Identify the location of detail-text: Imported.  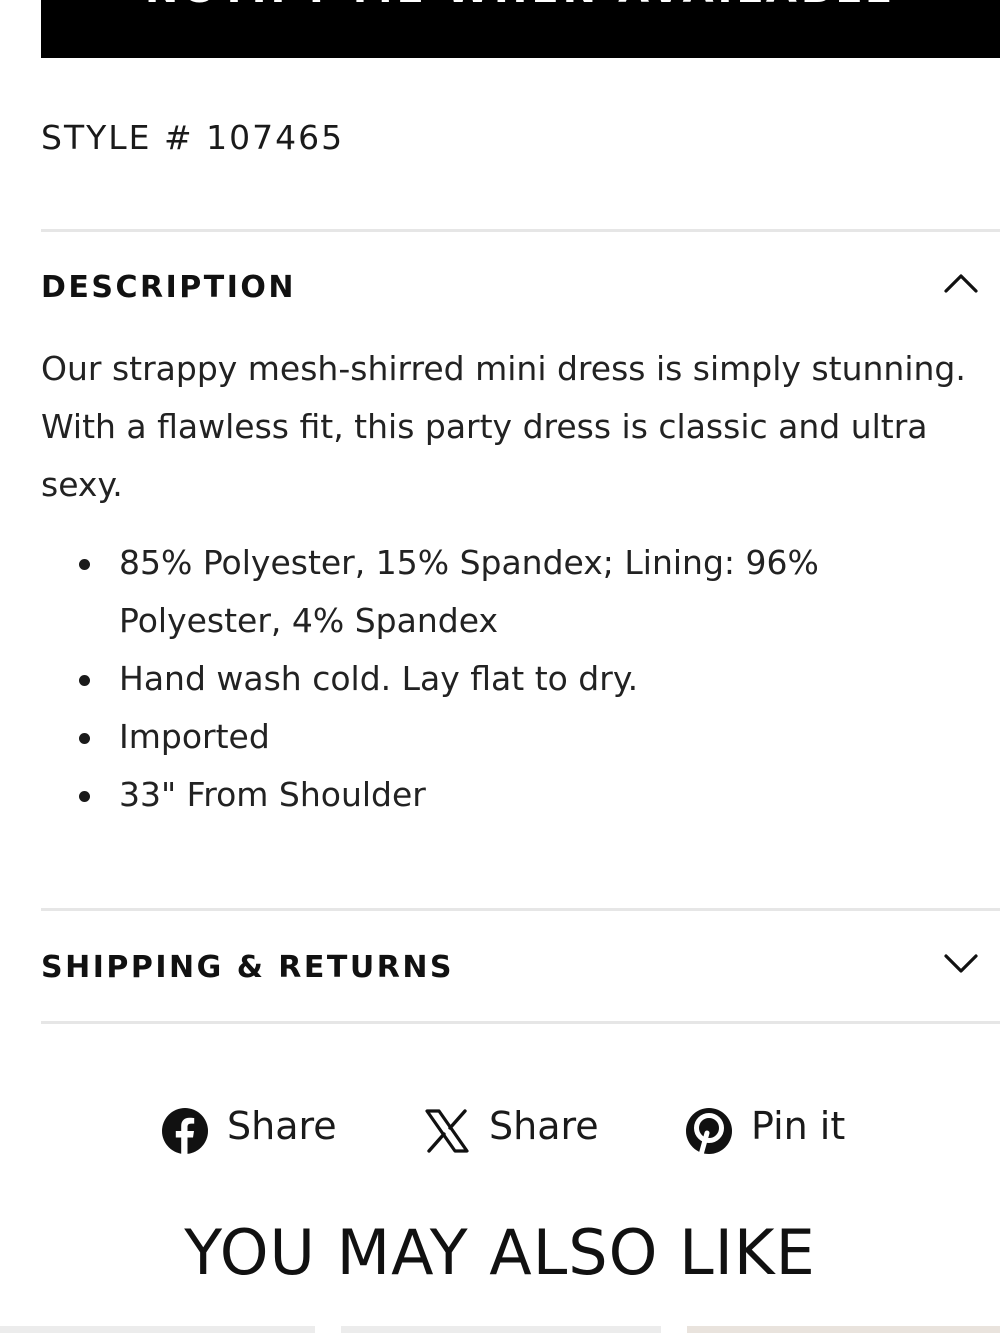
(194, 736).